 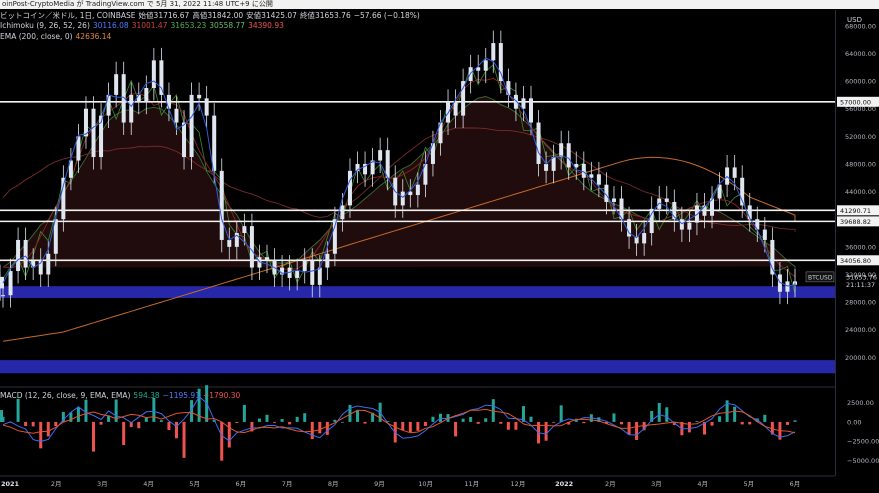 What do you see at coordinates (855, 261) in the screenshot?
I see `level-label-3: 34056.80` at bounding box center [855, 261].